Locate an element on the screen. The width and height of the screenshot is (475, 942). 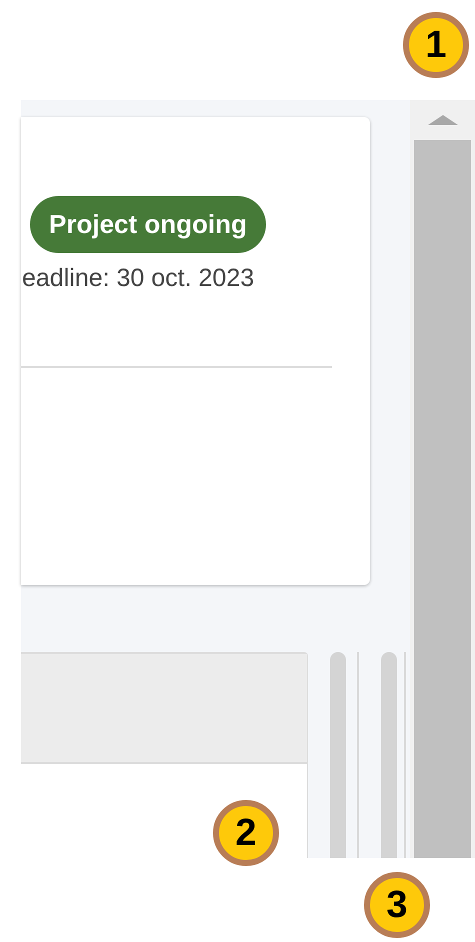
status-badge: Project ongoing is located at coordinates (148, 224).